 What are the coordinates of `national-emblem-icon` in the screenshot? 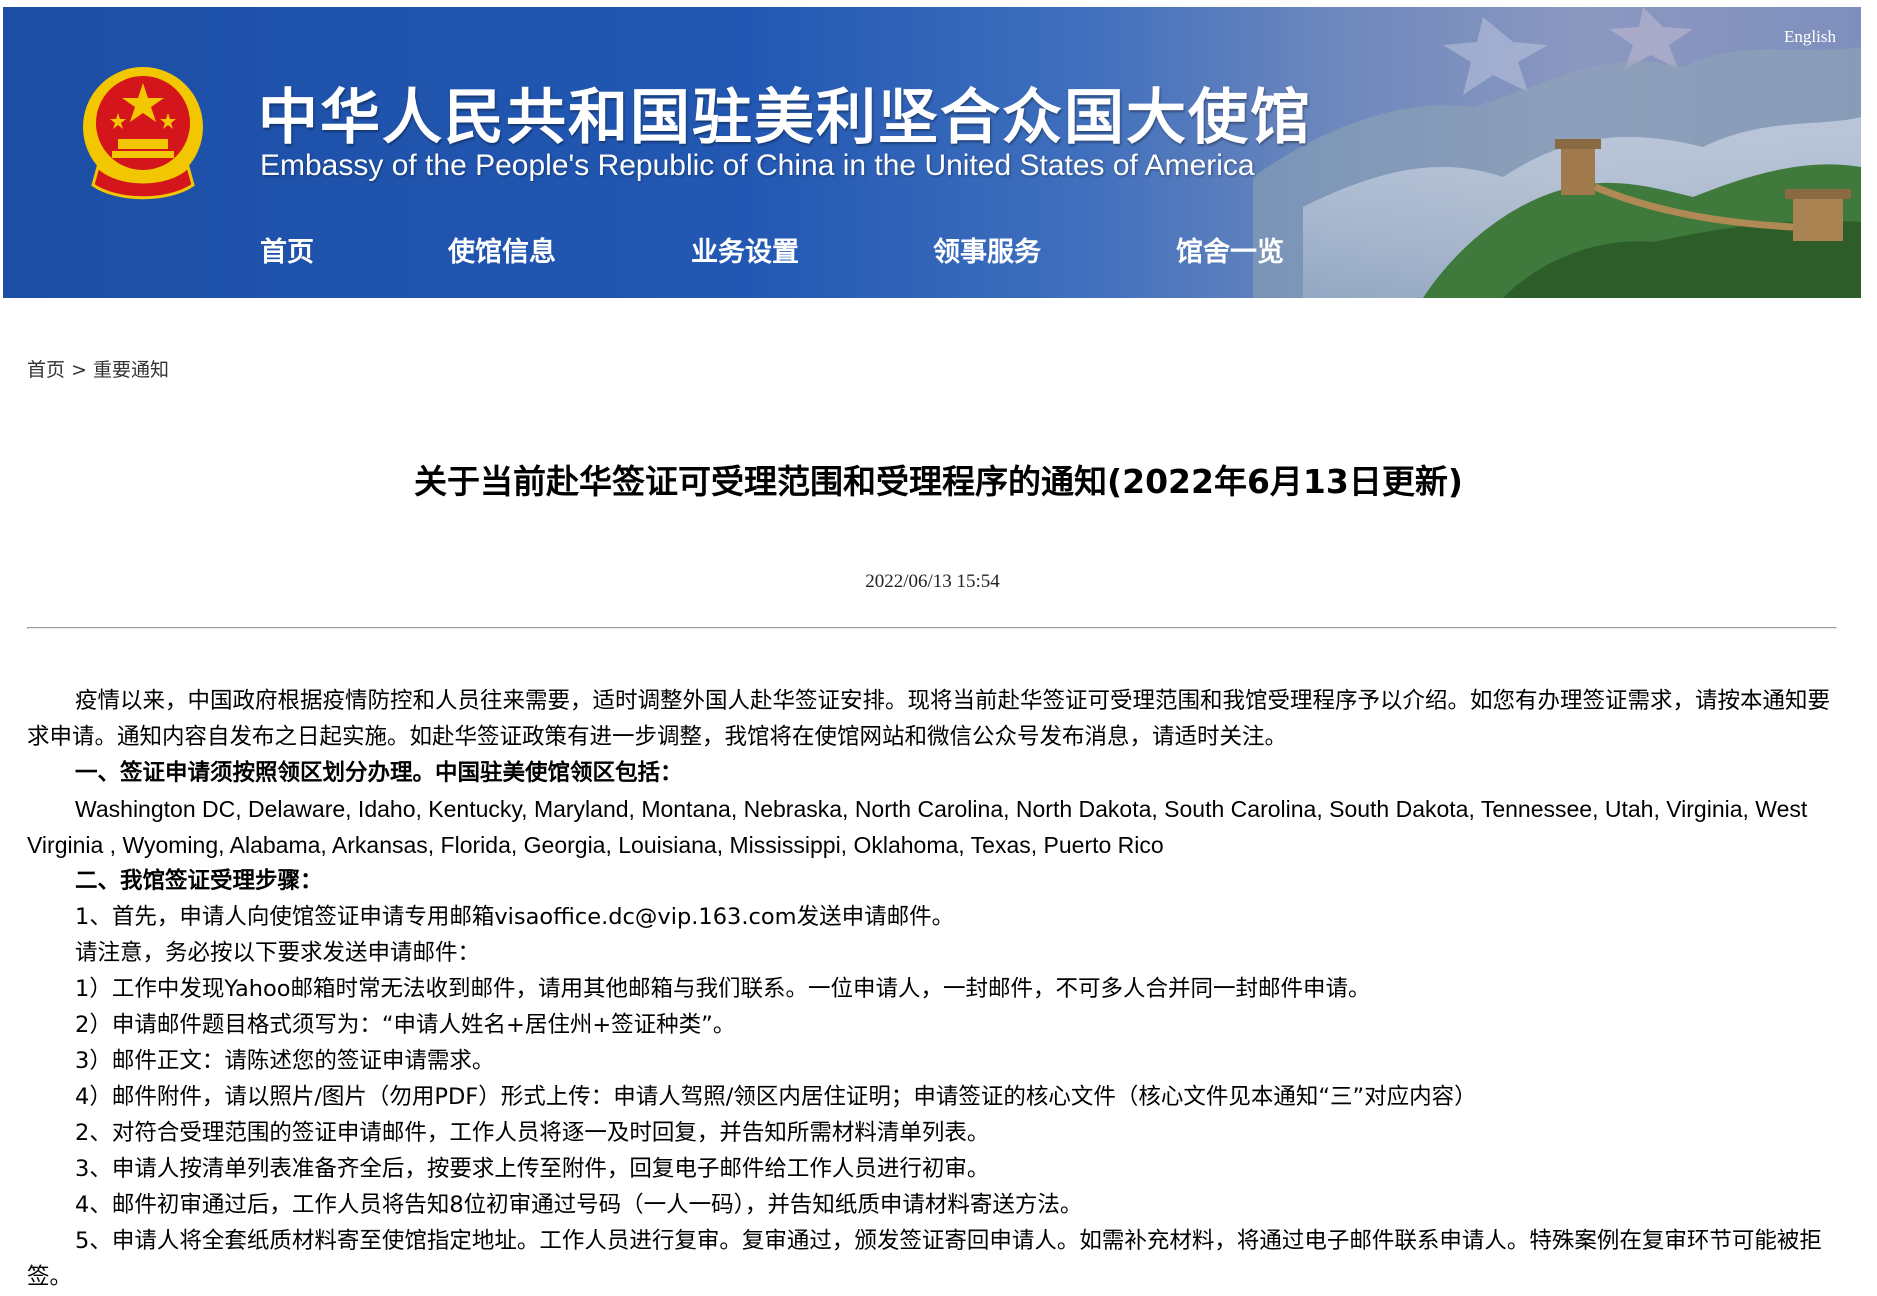 It's located at (143, 133).